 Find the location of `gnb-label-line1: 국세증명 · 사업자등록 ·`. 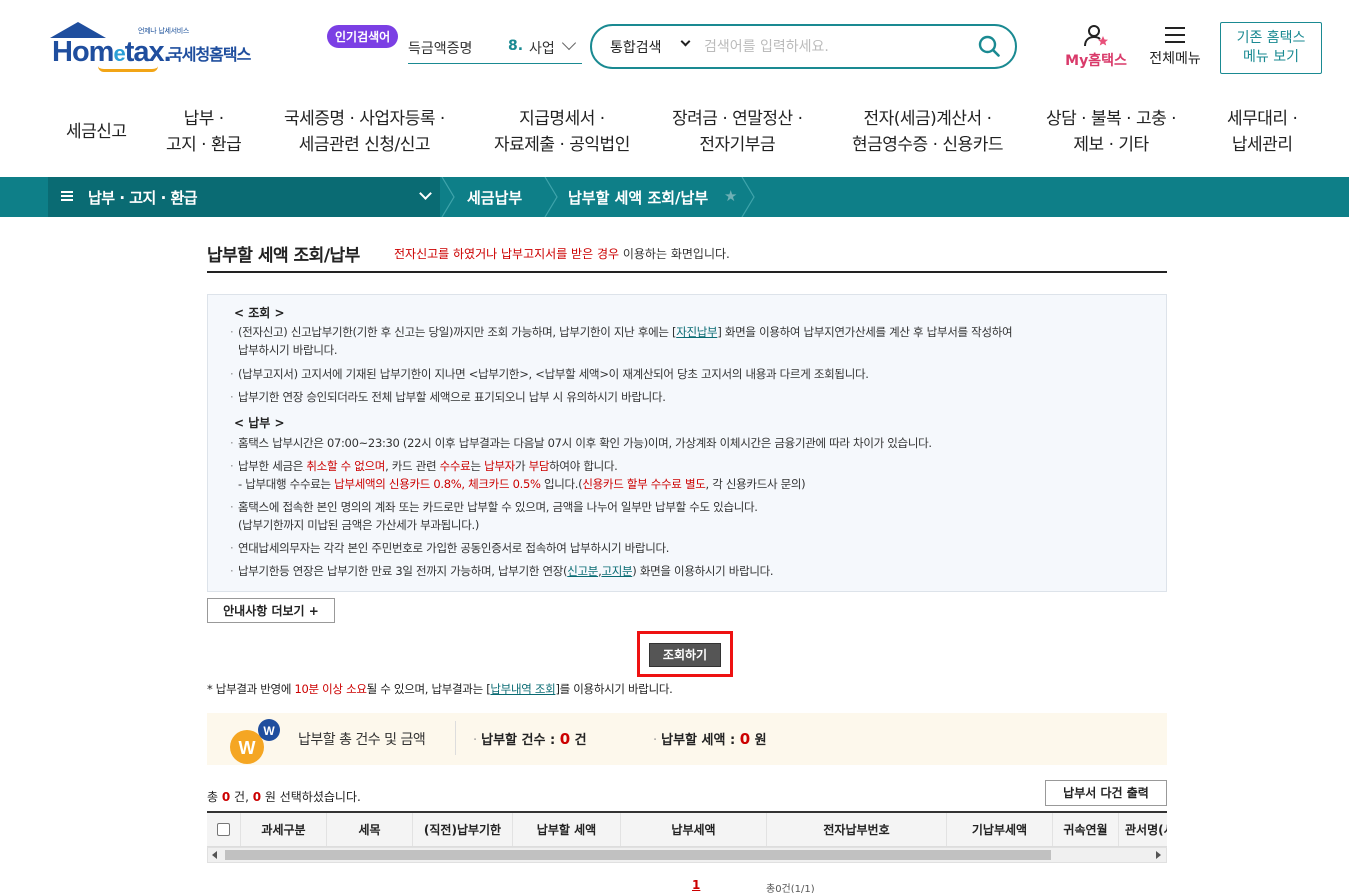

gnb-label-line1: 국세증명 · 사업자등록 · is located at coordinates (364, 119).